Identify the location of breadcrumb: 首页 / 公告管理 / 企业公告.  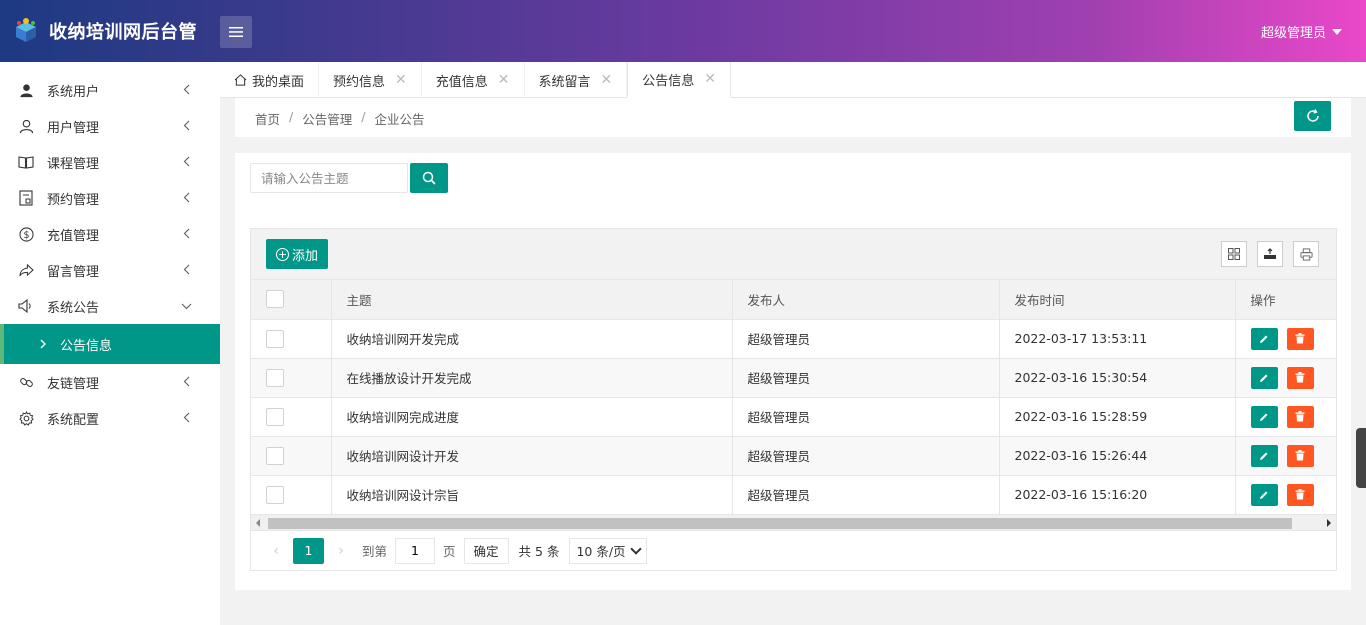
(340, 118).